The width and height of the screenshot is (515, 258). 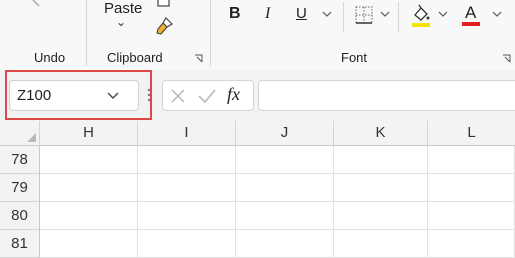 I want to click on borders-icon, so click(x=364, y=15).